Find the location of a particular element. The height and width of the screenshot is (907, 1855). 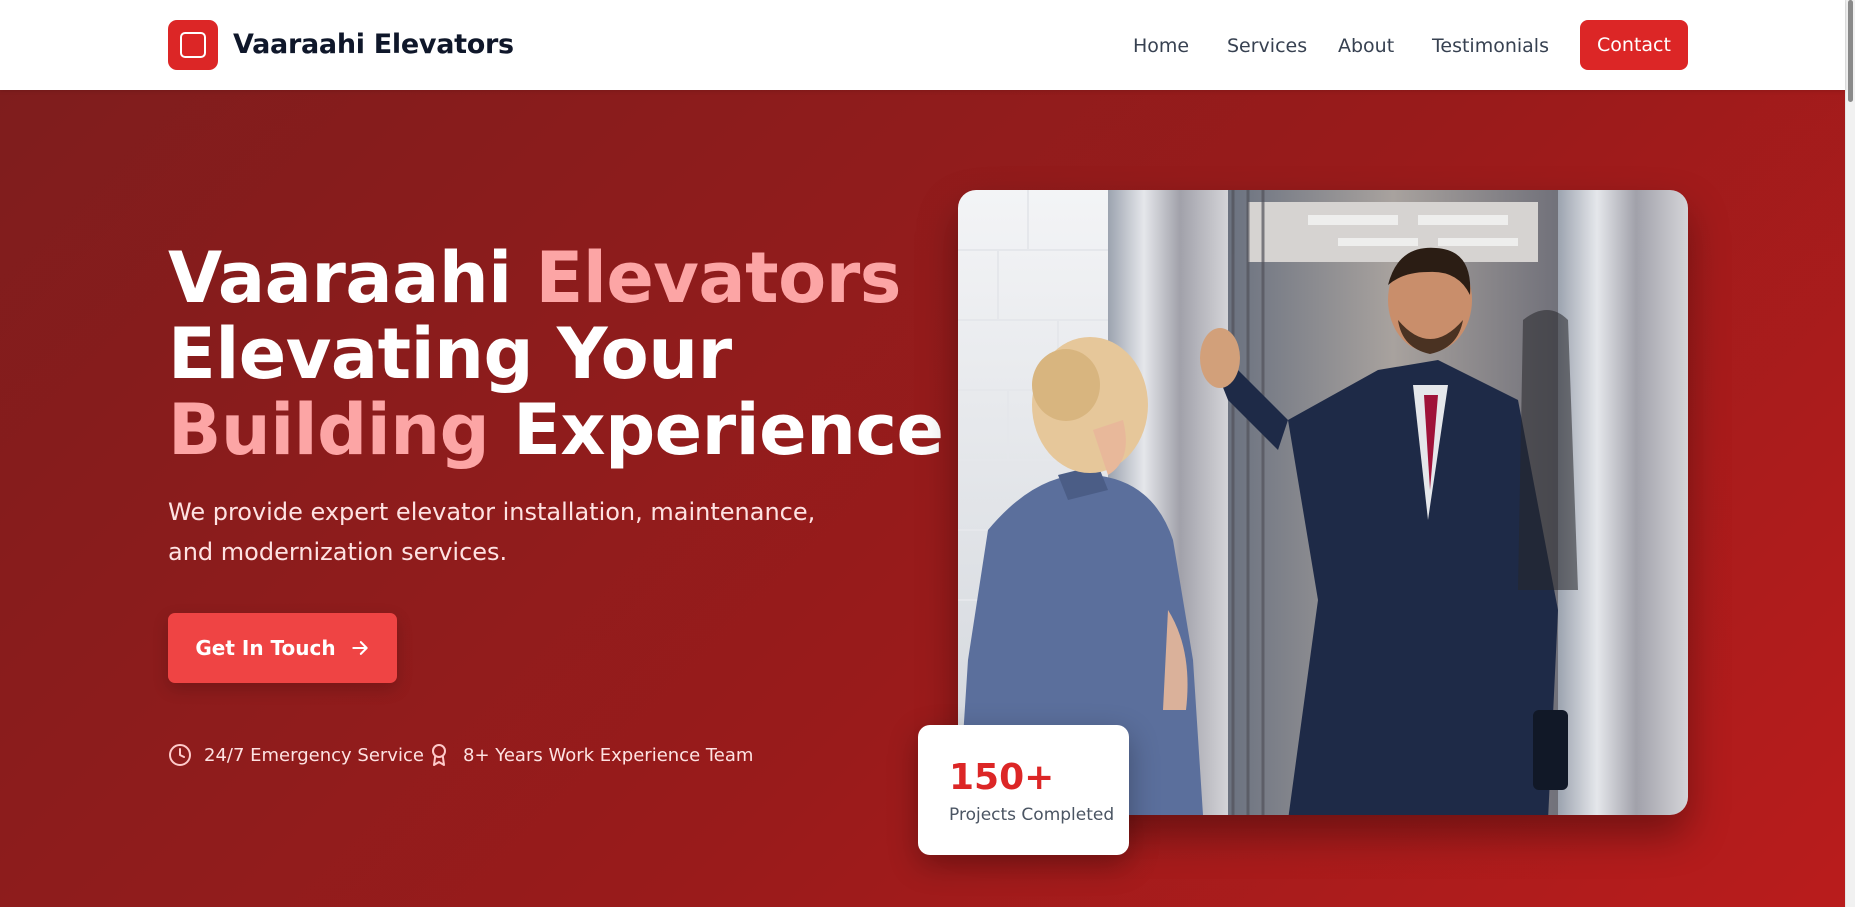

scrollbar-thumb is located at coordinates (1850, 51).